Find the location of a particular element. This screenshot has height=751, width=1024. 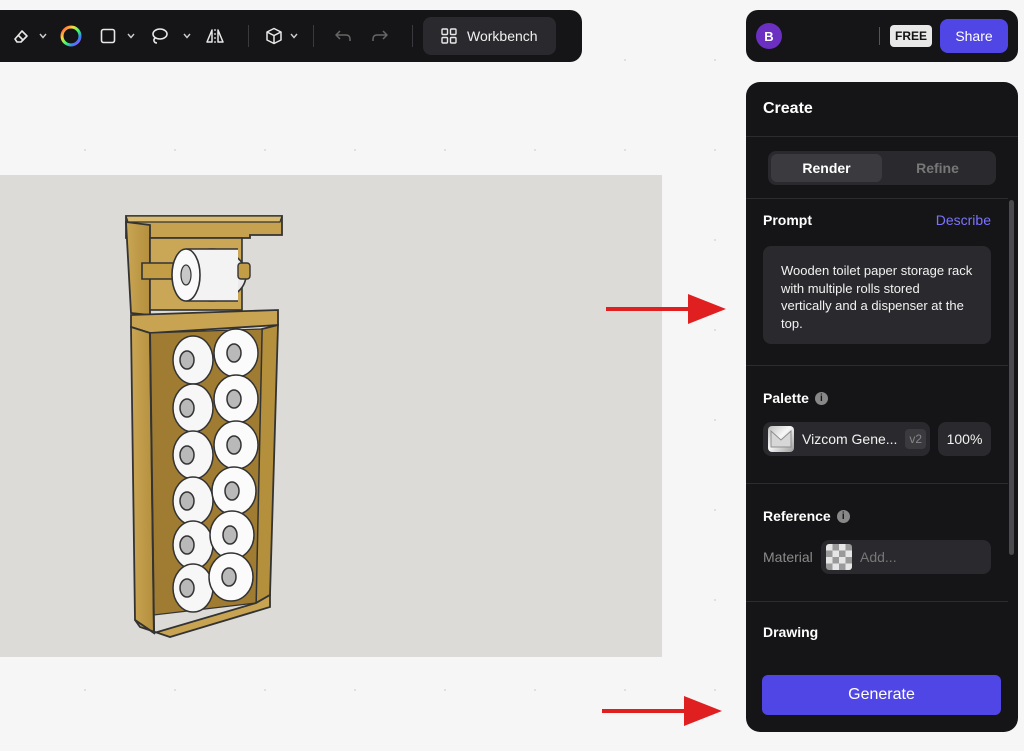

generate-button: Generate is located at coordinates (881, 695).